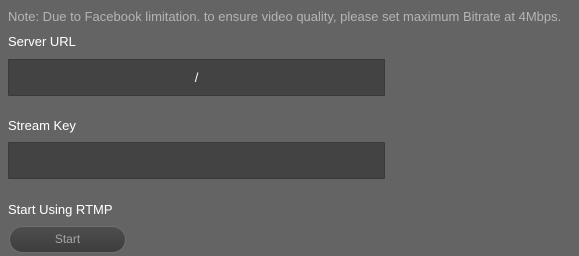 This screenshot has width=579, height=256. I want to click on server-url-input, so click(196, 77).